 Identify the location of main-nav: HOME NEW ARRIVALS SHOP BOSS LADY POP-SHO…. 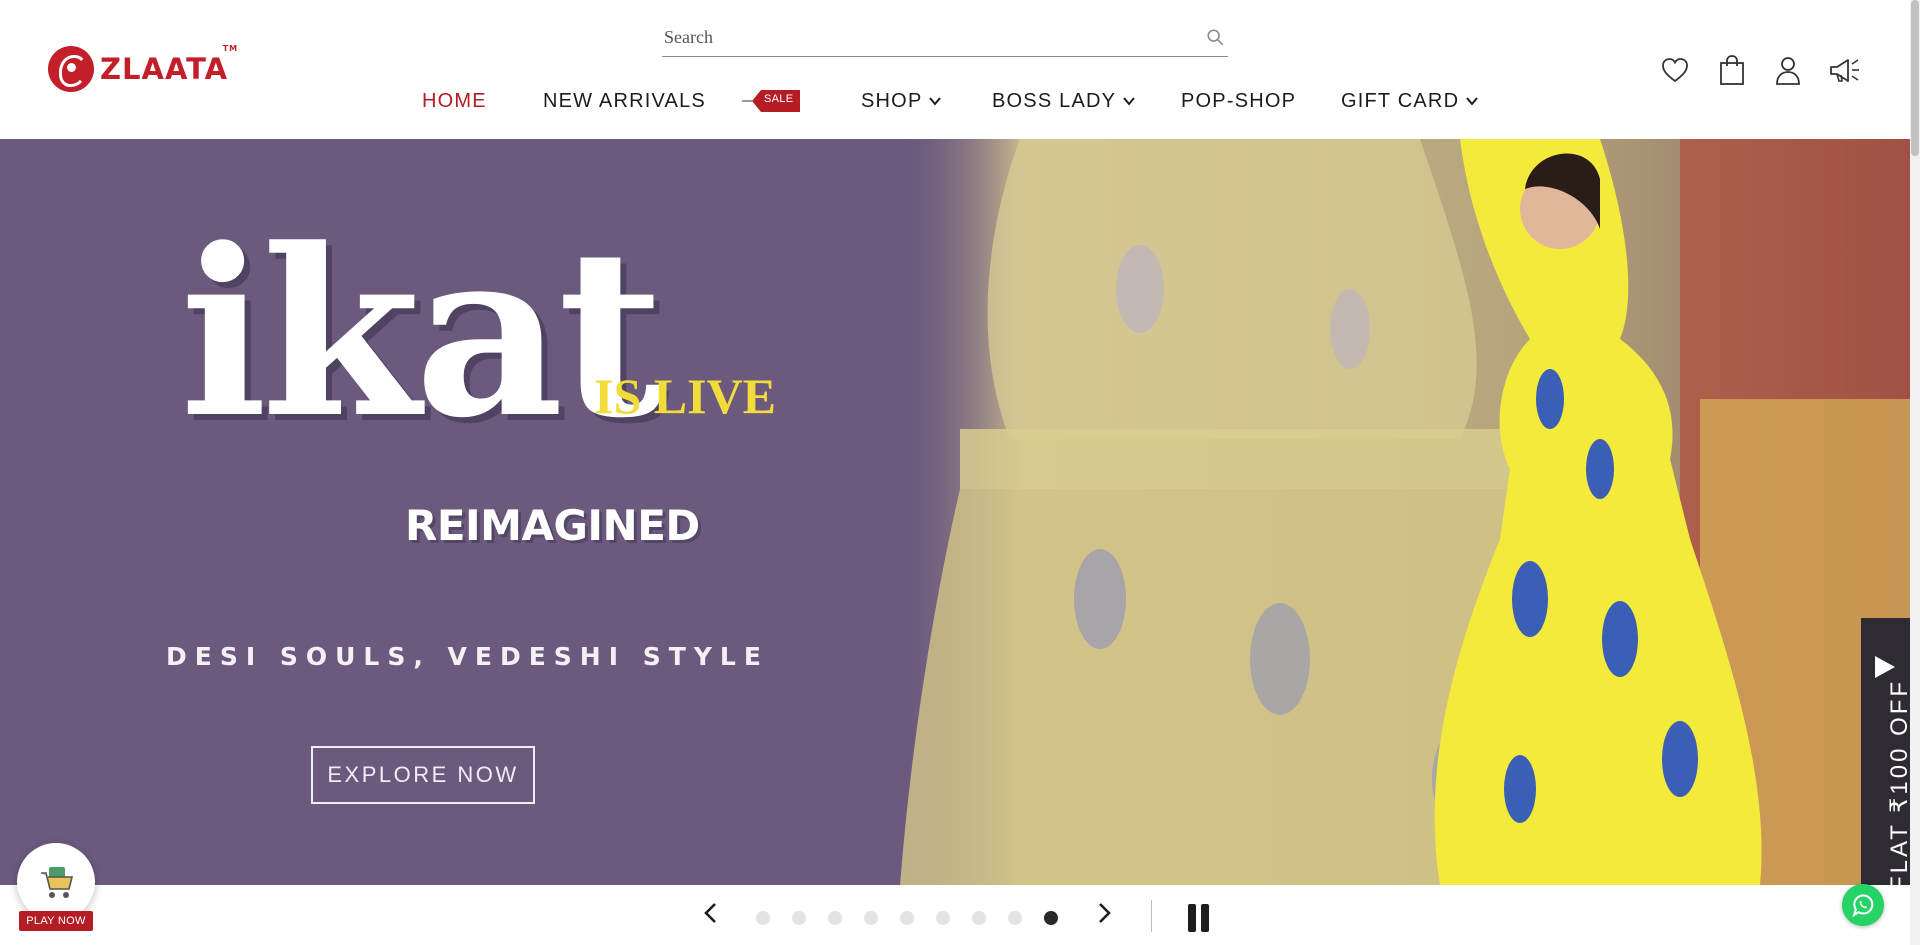
(850, 101).